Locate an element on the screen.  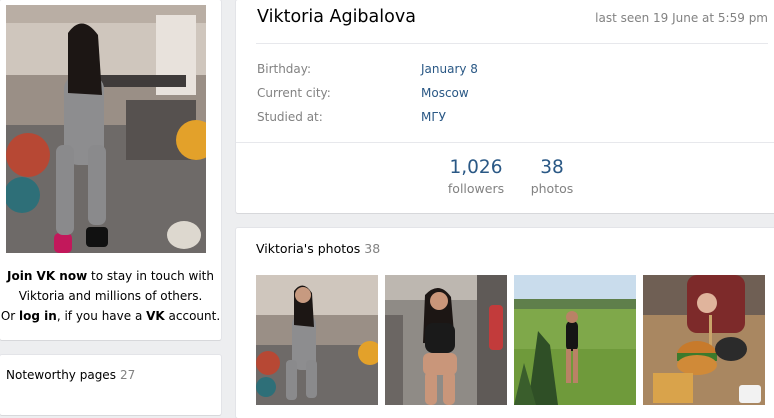
noteworthy-header: Noteworthy pages 27 is located at coordinates (70, 375).